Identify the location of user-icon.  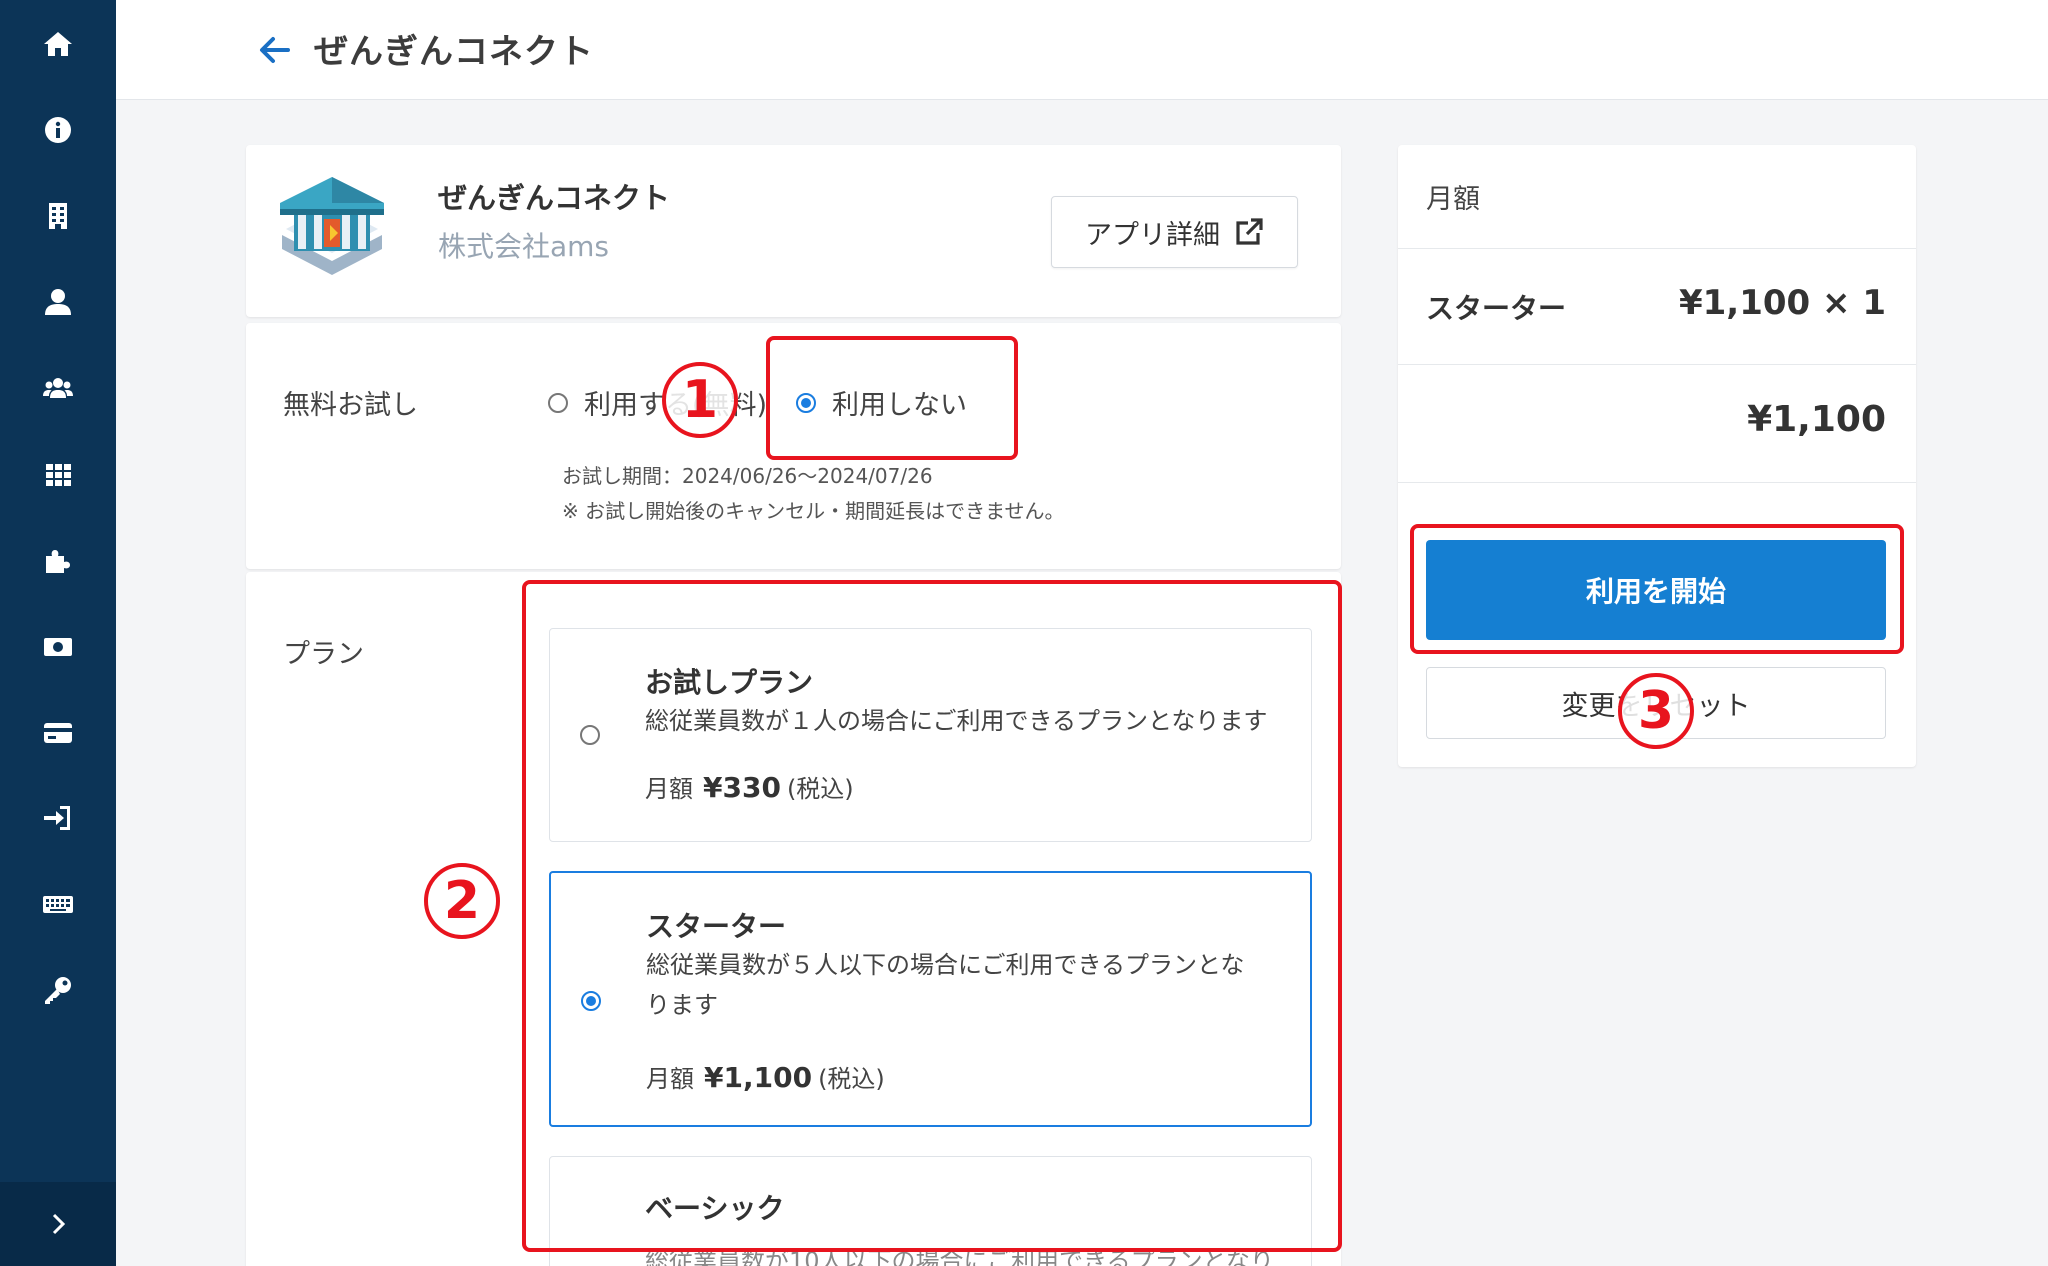
(58, 302).